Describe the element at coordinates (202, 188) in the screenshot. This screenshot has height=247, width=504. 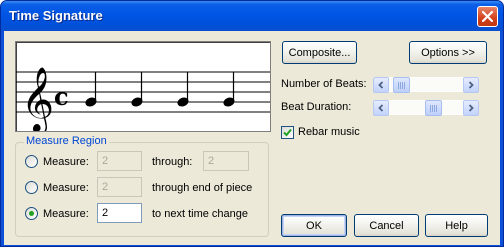
I see `through-end-label: through end of piece` at that location.